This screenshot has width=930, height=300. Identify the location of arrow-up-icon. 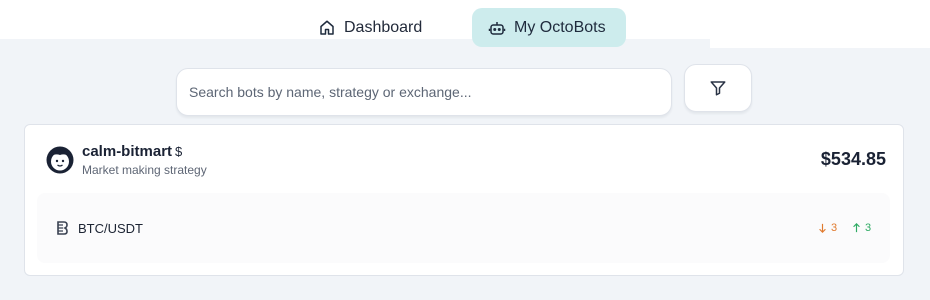
(856, 228).